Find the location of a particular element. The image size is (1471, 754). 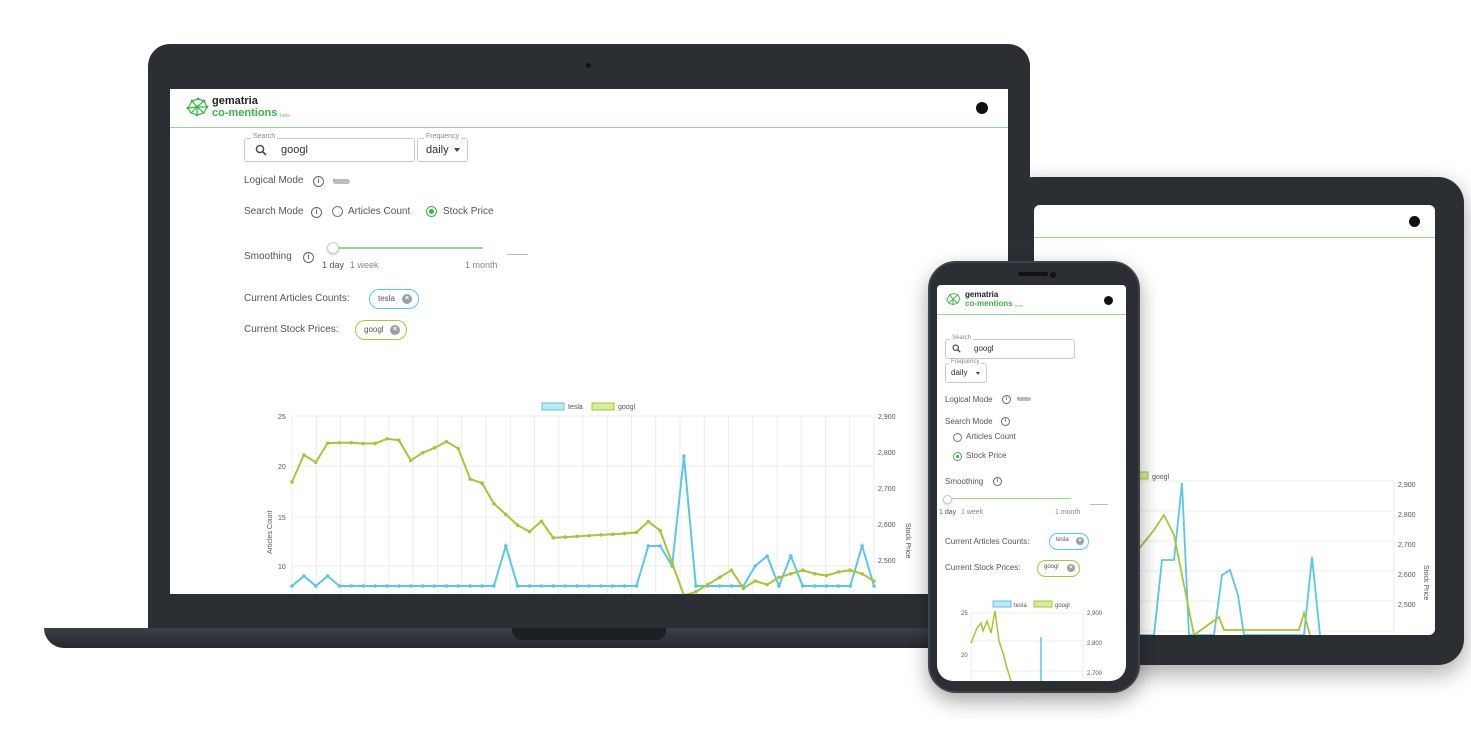

radio-stock-price-label: Stock Price is located at coordinates (986, 455).